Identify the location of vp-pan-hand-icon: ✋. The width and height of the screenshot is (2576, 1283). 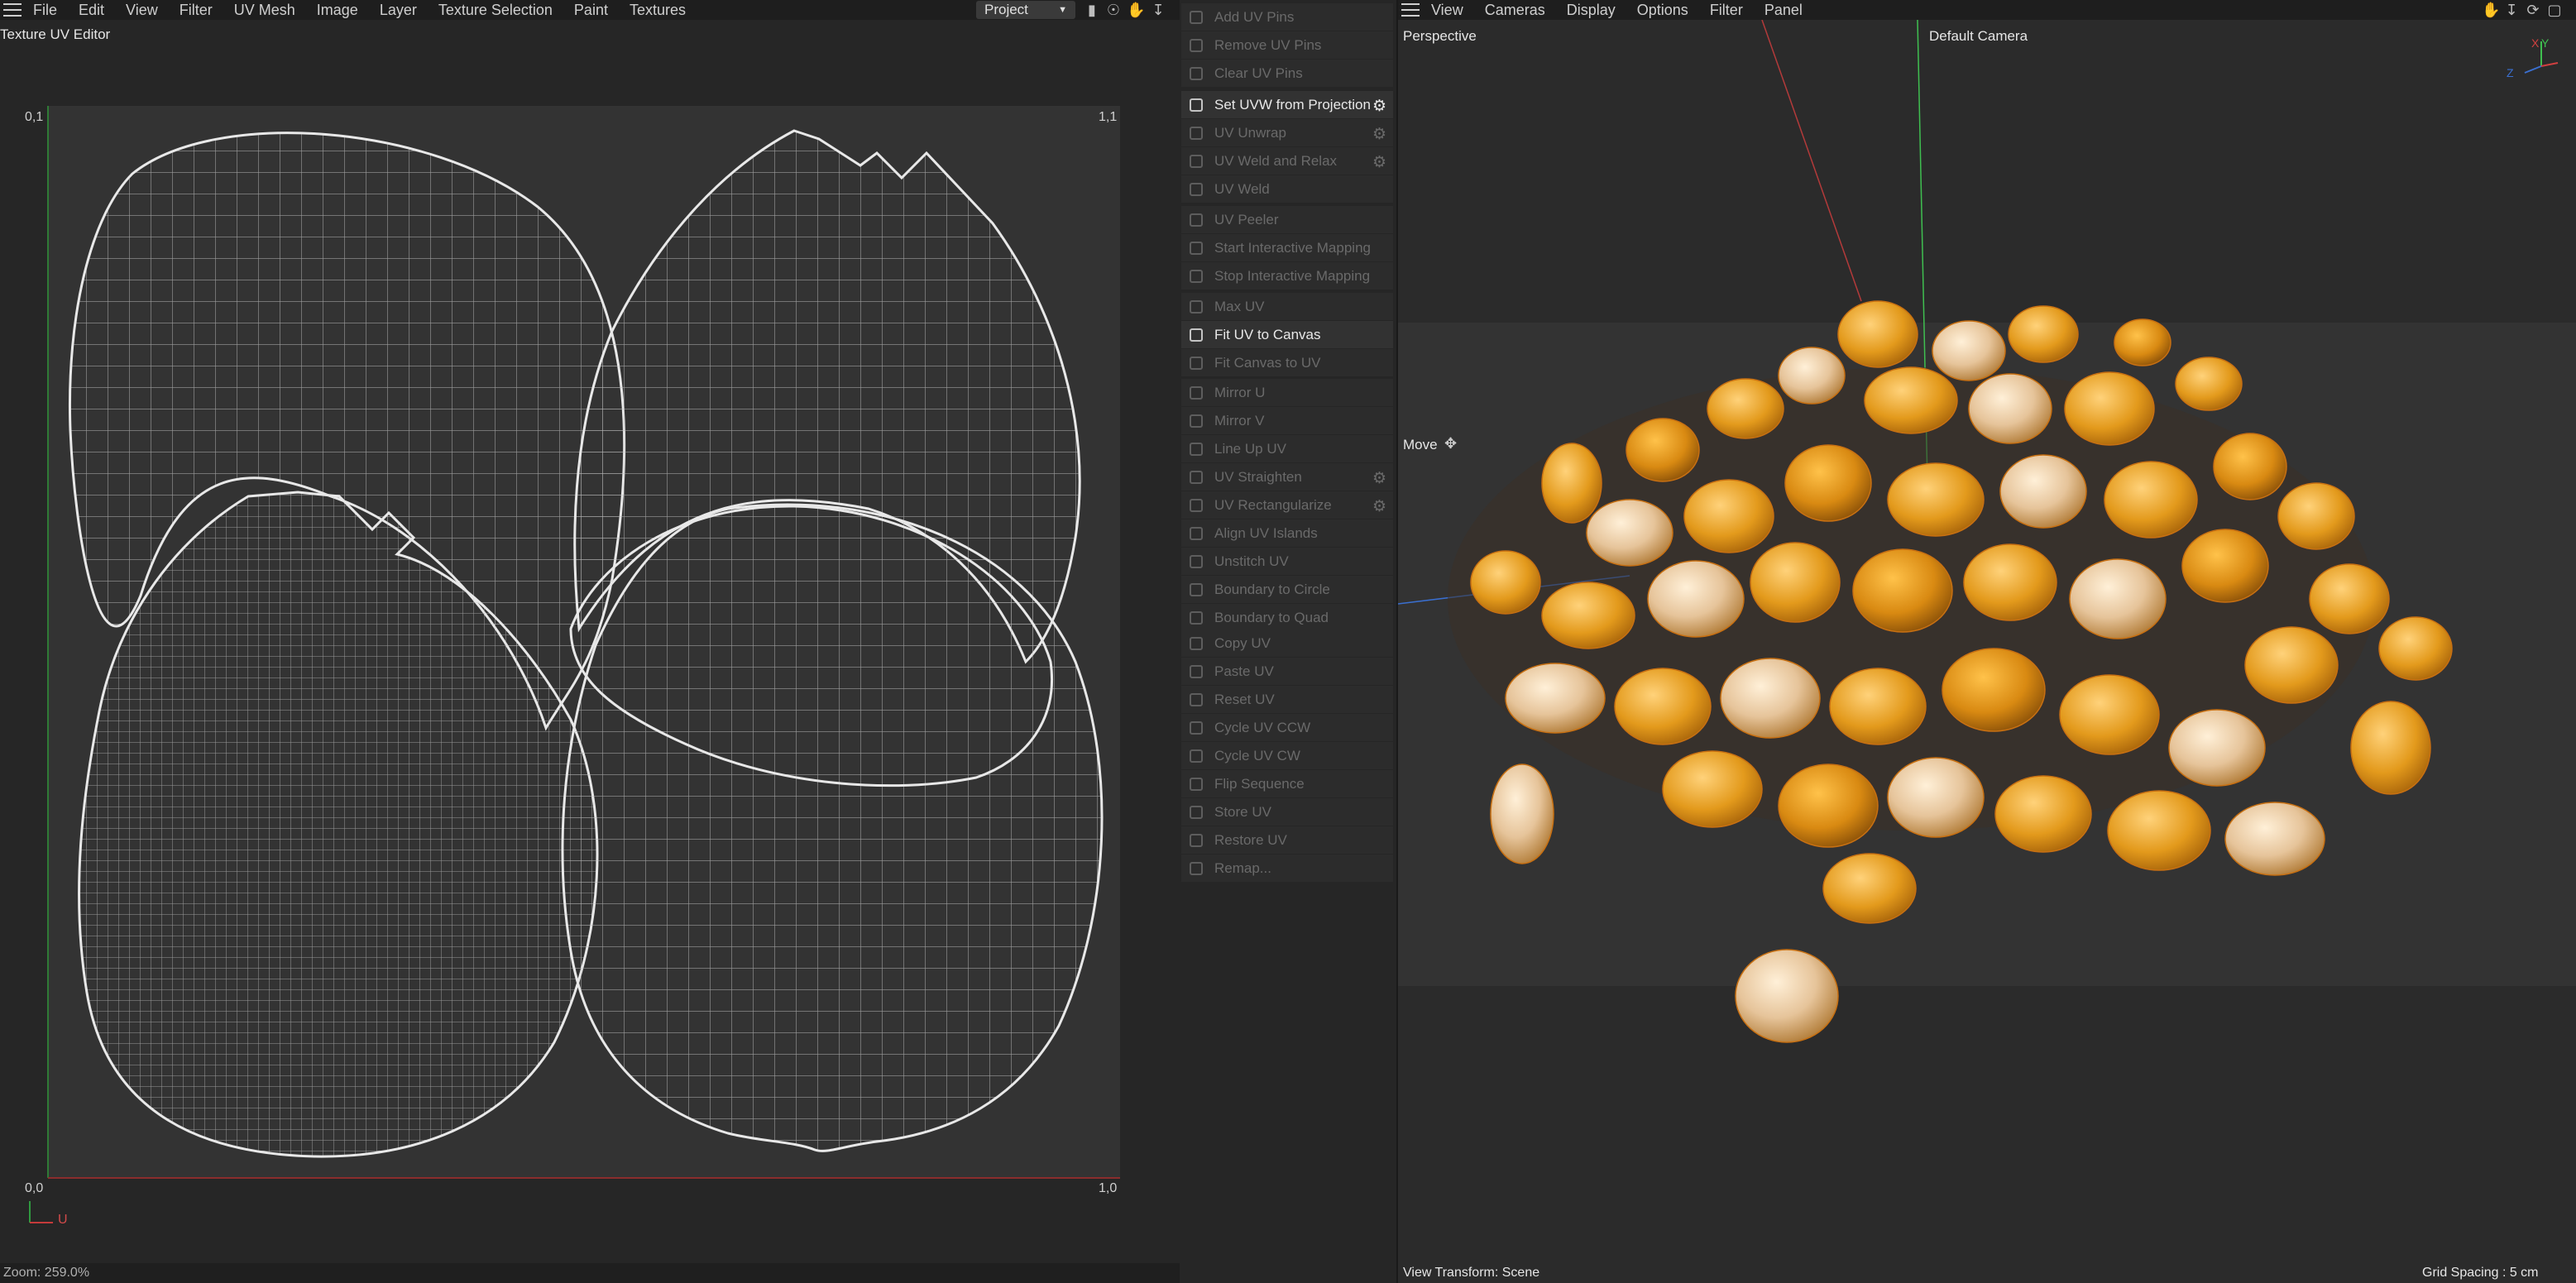
(2491, 10).